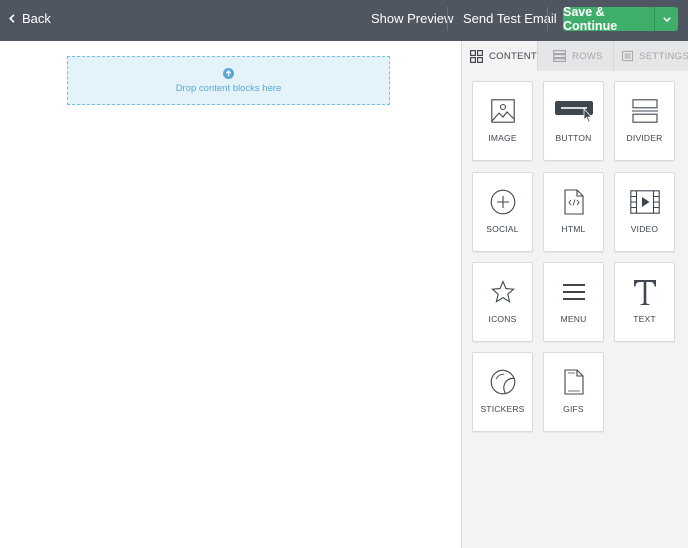 The height and width of the screenshot is (548, 688). What do you see at coordinates (502, 291) in the screenshot?
I see `star-icon` at bounding box center [502, 291].